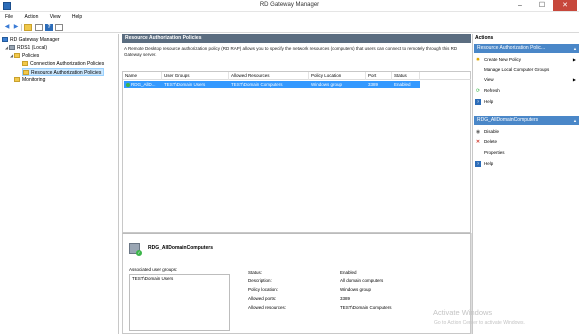 This screenshot has height=334, width=579. Describe the element at coordinates (255, 272) in the screenshot. I see `status-label: Status:` at that location.